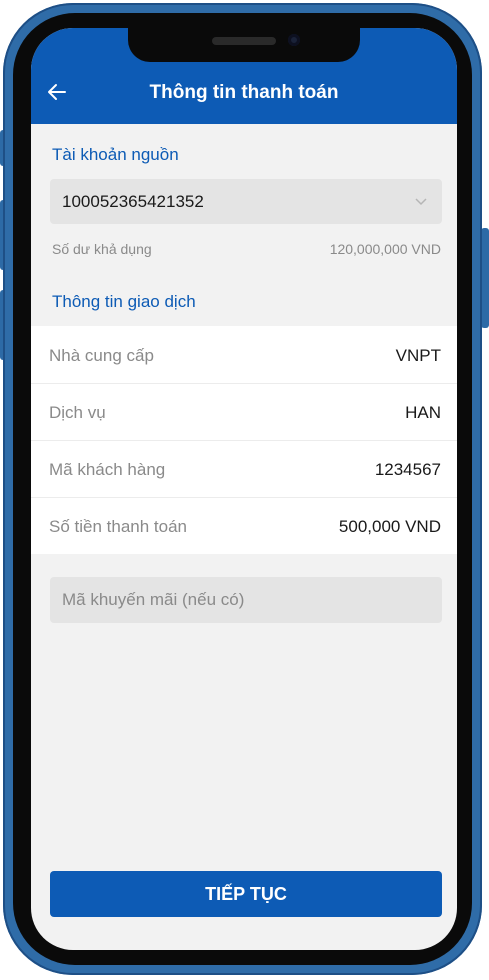 This screenshot has height=980, width=489. Describe the element at coordinates (107, 469) in the screenshot. I see `row-label: Mã khách hàng` at that location.